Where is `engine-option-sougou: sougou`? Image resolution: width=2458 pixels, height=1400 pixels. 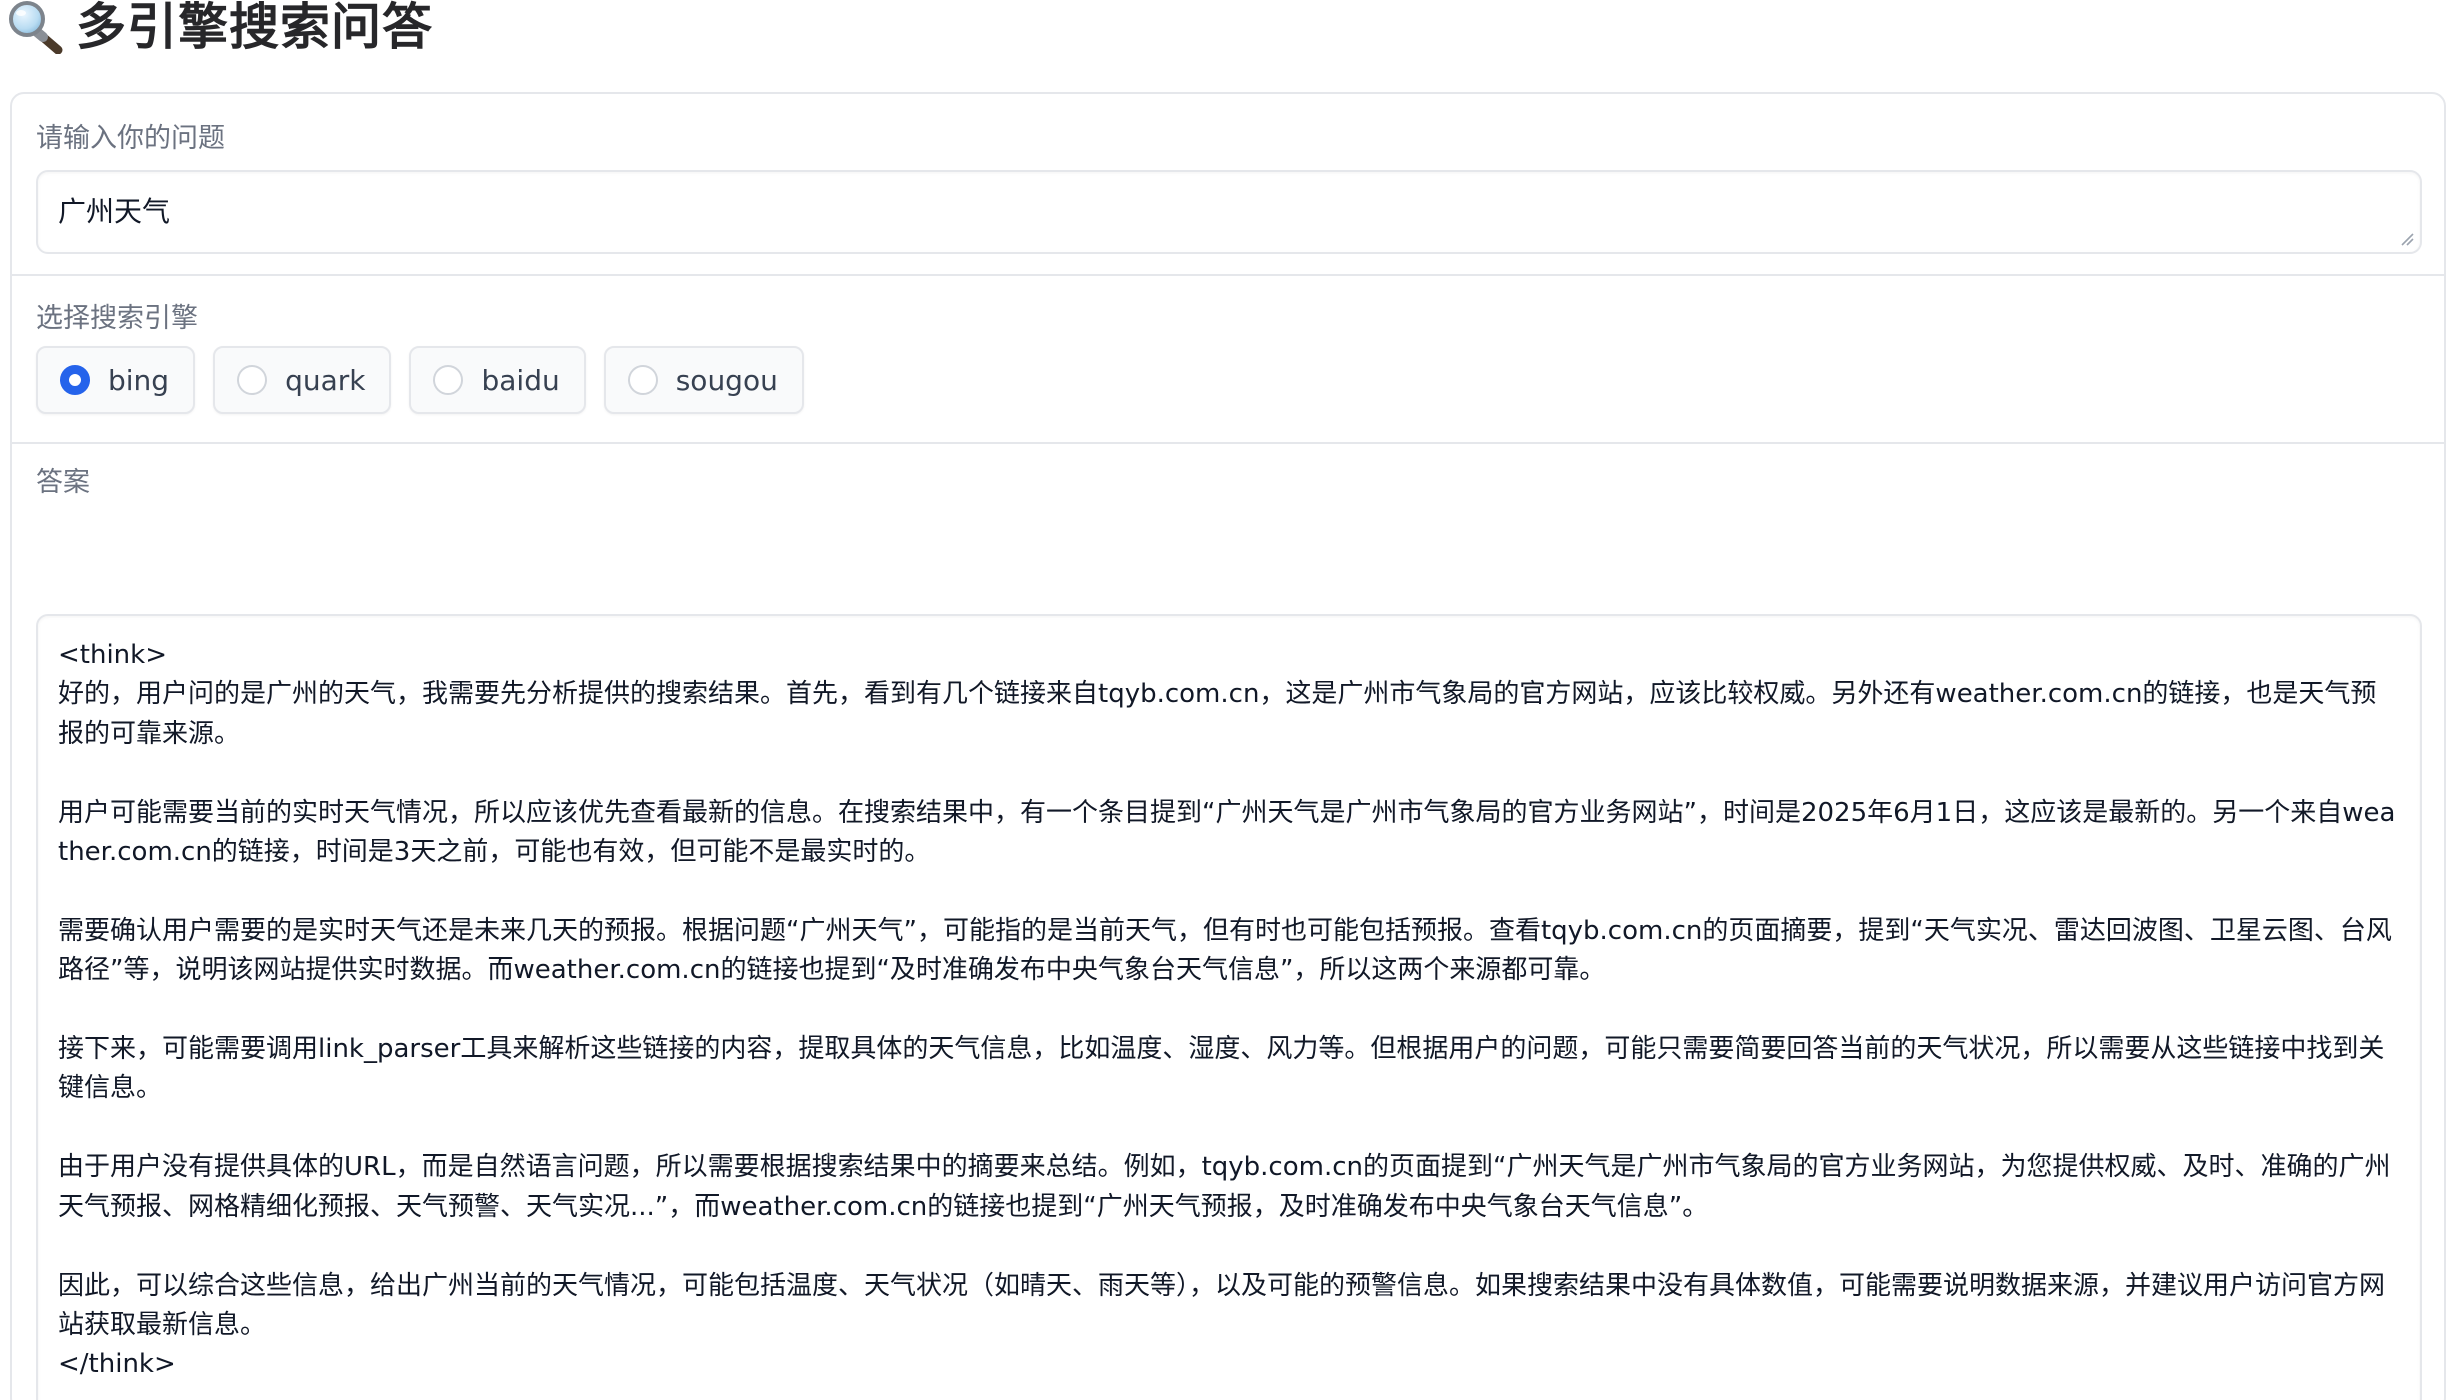
engine-option-sougou: sougou is located at coordinates (703, 380).